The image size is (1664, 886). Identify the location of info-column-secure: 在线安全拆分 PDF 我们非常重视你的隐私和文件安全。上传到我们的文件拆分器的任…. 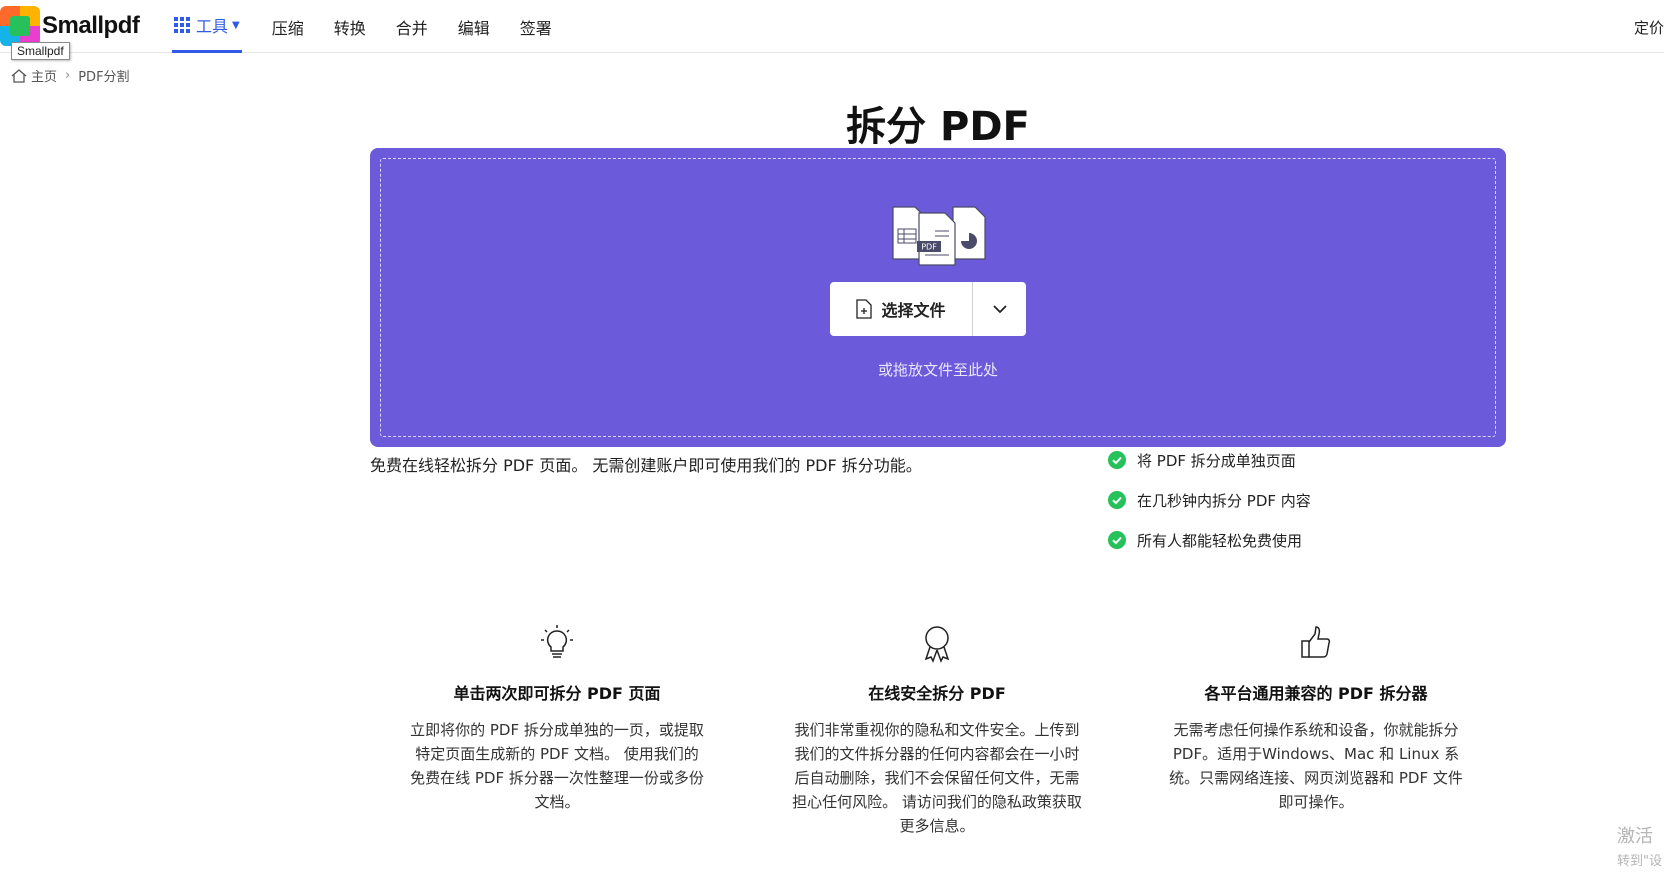
(937, 730).